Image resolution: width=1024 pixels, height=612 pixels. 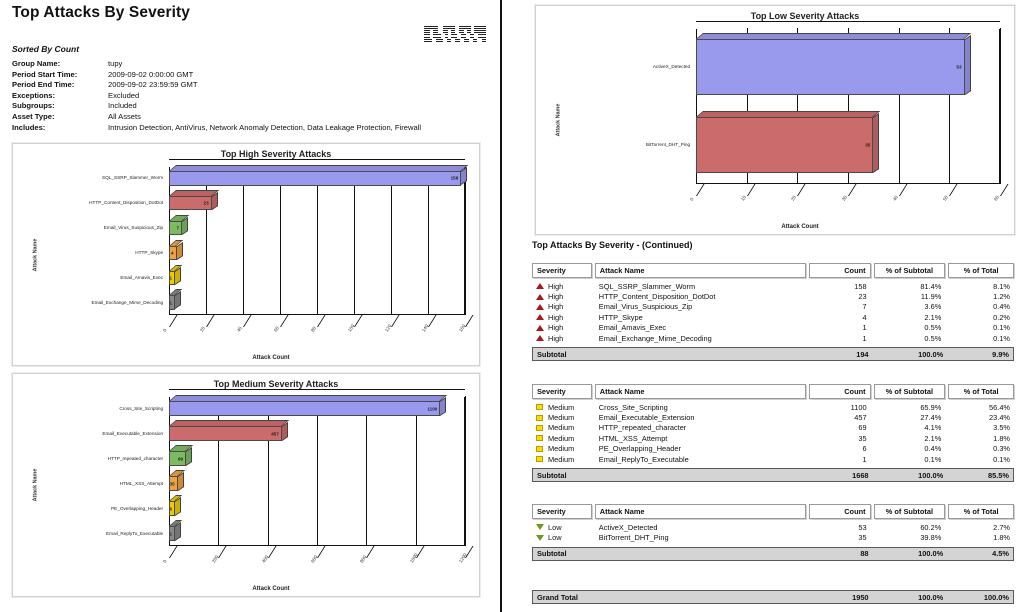 I want to click on chart-category-label: PE_Overlapping_Header, so click(x=137, y=508).